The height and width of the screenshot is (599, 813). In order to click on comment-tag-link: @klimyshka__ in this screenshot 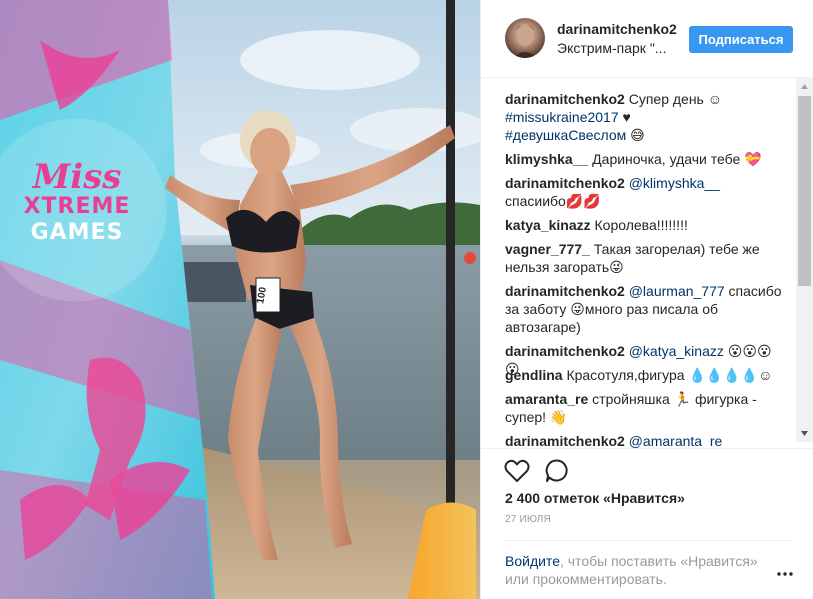, I will do `click(674, 183)`.